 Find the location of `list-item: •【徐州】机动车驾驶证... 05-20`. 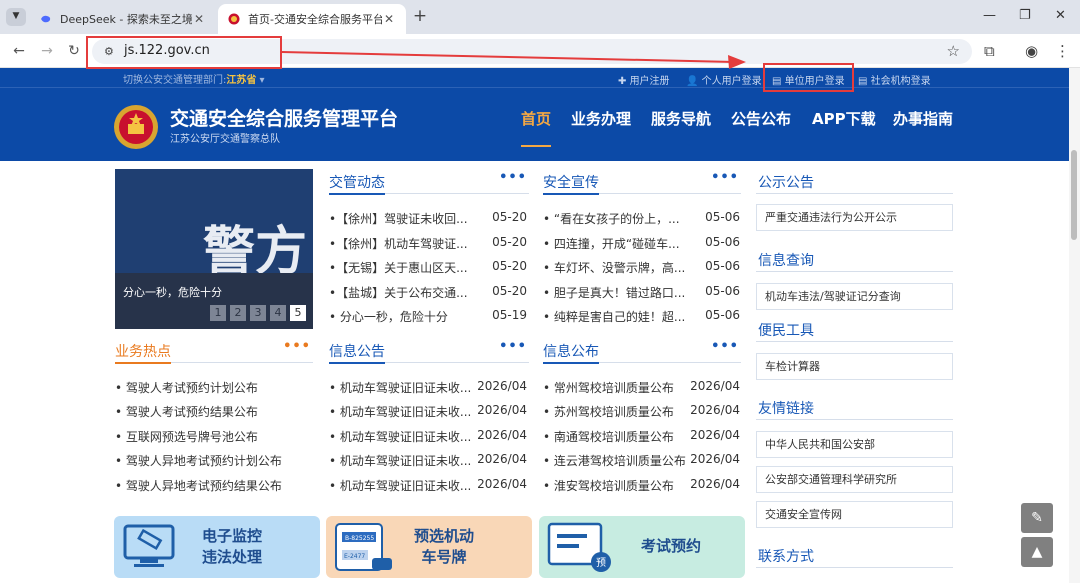

list-item: •【徐州】机动车驾驶证... 05-20 is located at coordinates (428, 243).